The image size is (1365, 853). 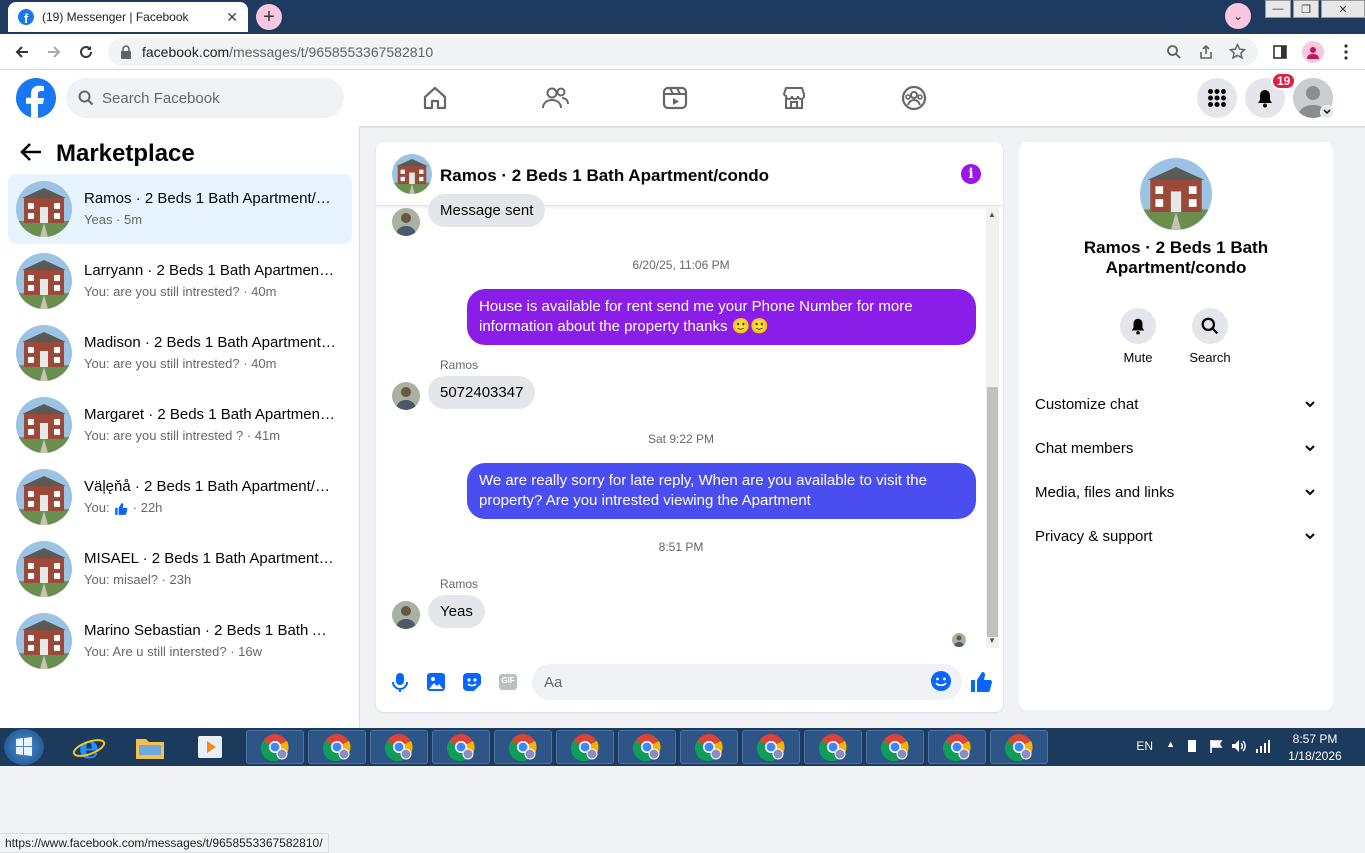 What do you see at coordinates (146, 507) in the screenshot?
I see `snippet-suffix: · 22h` at bounding box center [146, 507].